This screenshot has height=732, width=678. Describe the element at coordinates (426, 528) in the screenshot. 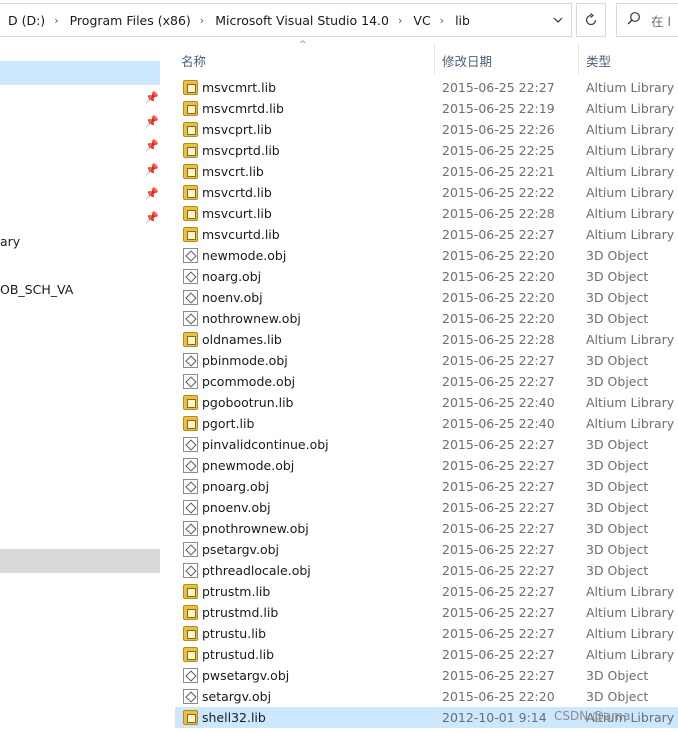

I see `file-row: pnothrownew.obj 2015-06-25 22:27 3D Object` at that location.